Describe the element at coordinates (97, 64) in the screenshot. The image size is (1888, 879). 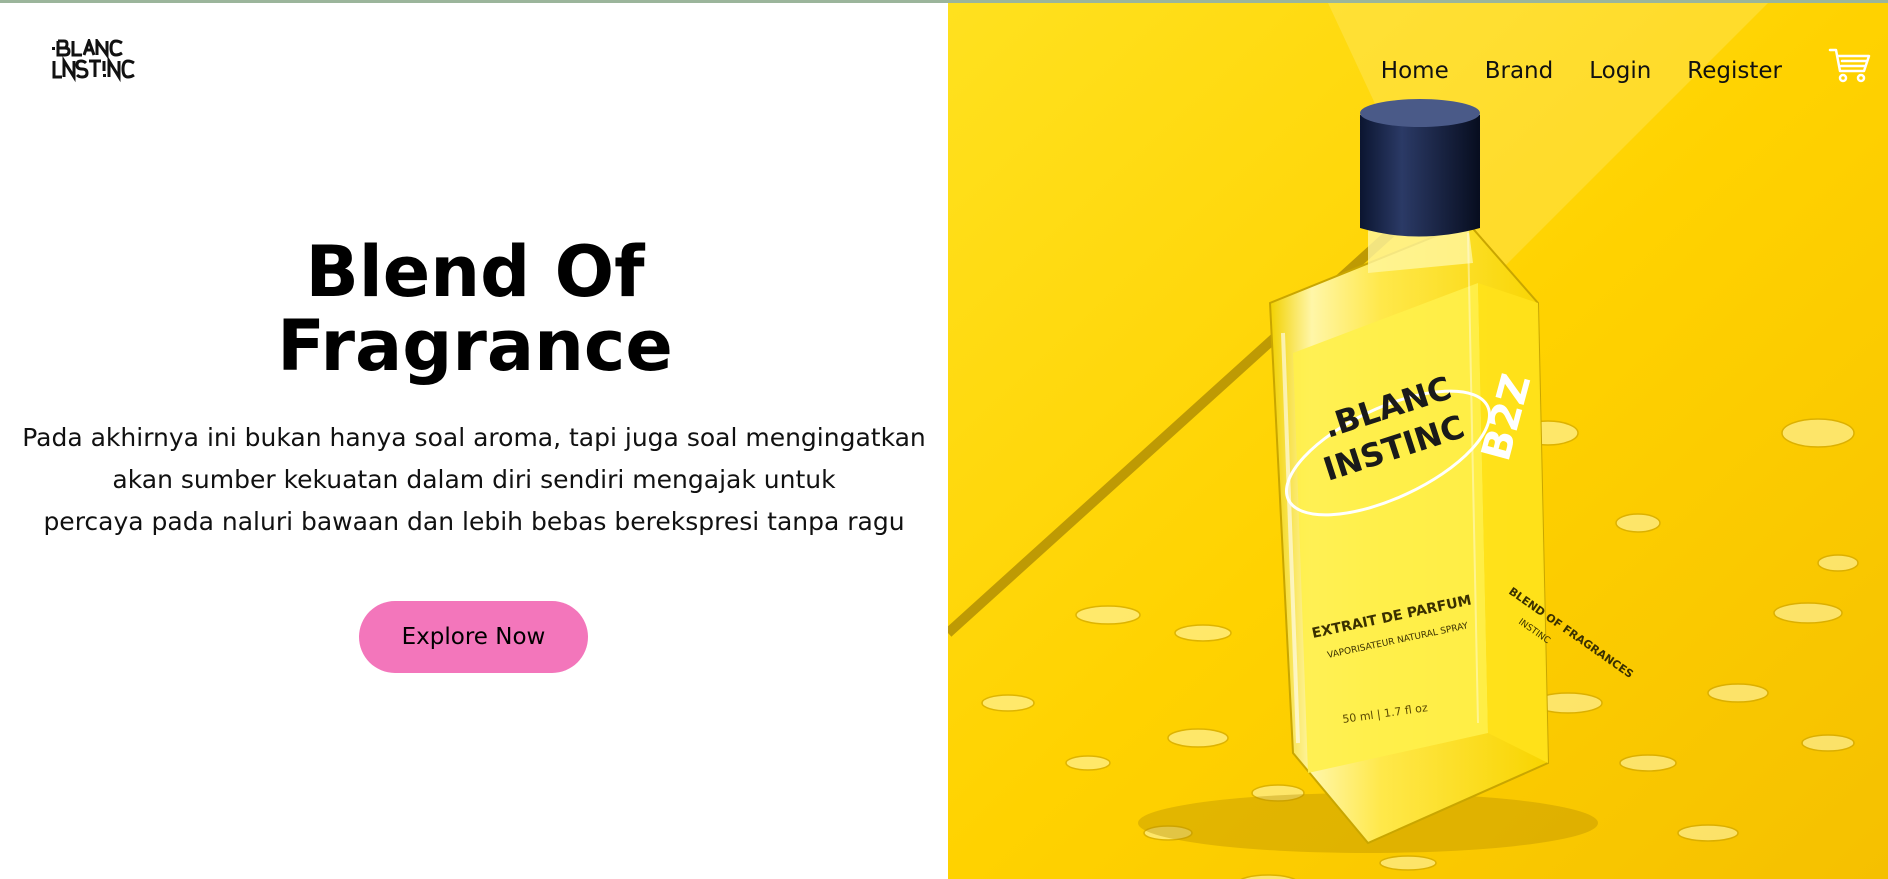
I see `brand-logo` at that location.